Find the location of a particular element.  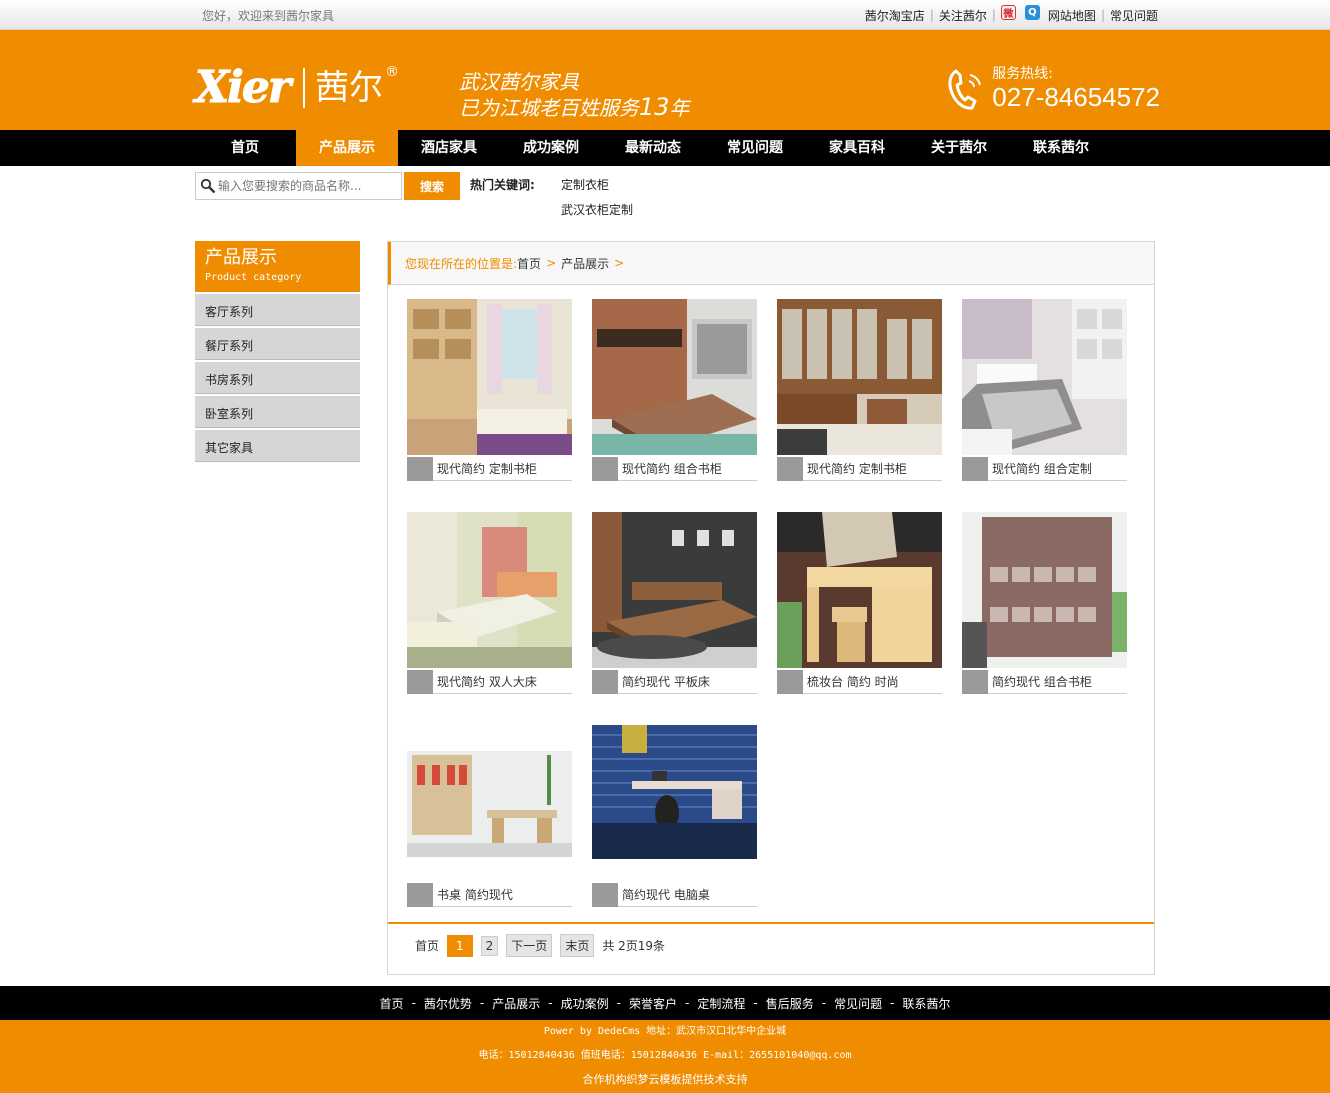

chevron-right-icon: > is located at coordinates (551, 263).